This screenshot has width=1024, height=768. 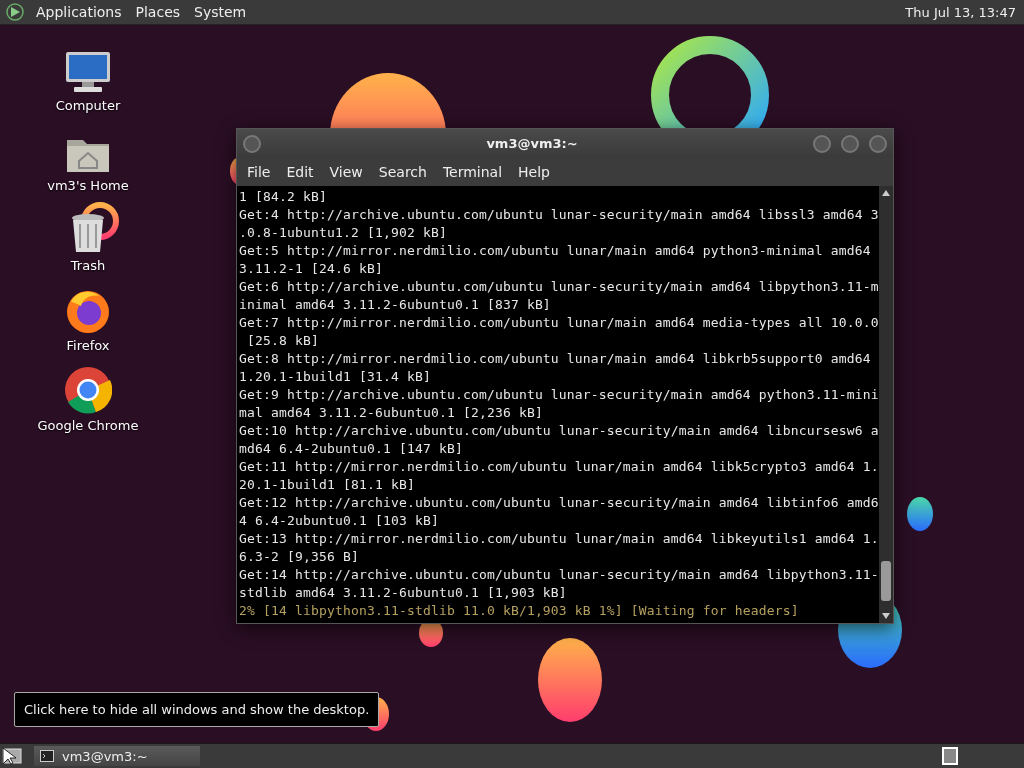 What do you see at coordinates (88, 185) in the screenshot?
I see `desktop-icon-label: vm3's Home` at bounding box center [88, 185].